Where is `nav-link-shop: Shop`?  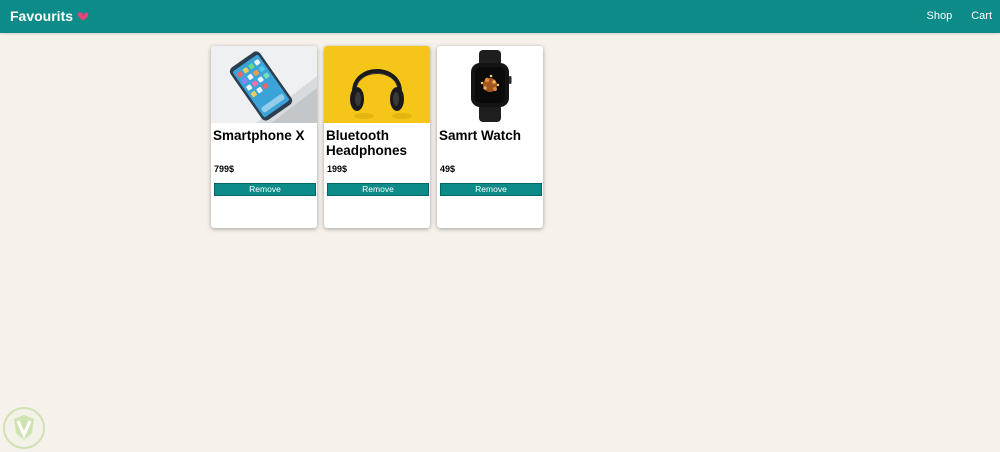
nav-link-shop: Shop is located at coordinates (940, 16).